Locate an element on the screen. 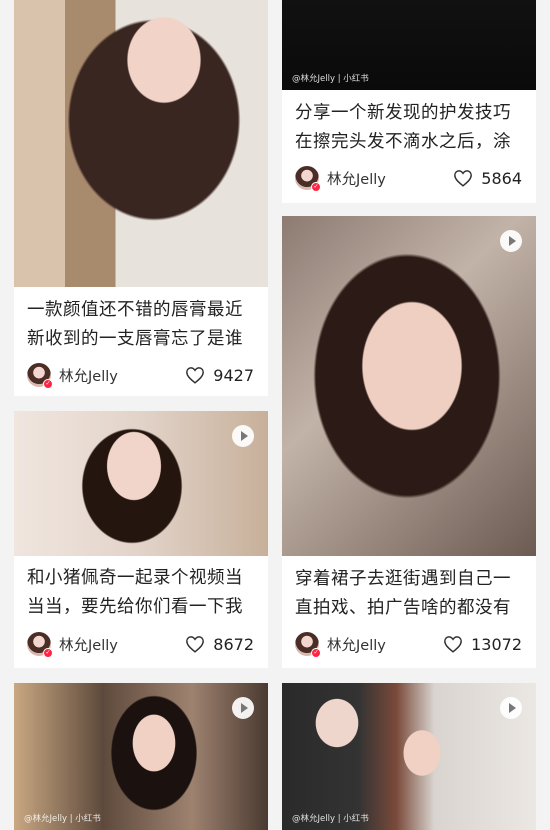  like-button: 8672 is located at coordinates (219, 644).